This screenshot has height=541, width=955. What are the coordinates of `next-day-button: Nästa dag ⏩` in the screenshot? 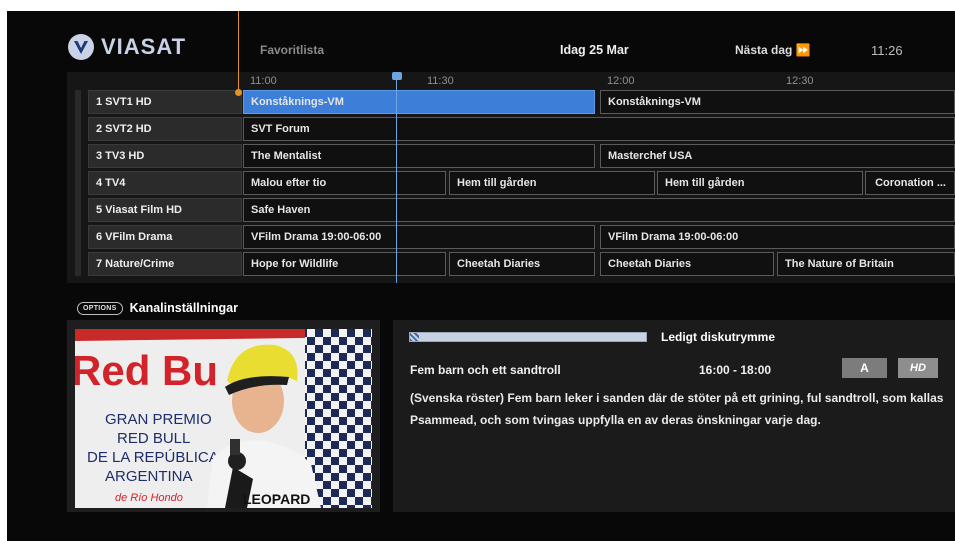 It's located at (773, 50).